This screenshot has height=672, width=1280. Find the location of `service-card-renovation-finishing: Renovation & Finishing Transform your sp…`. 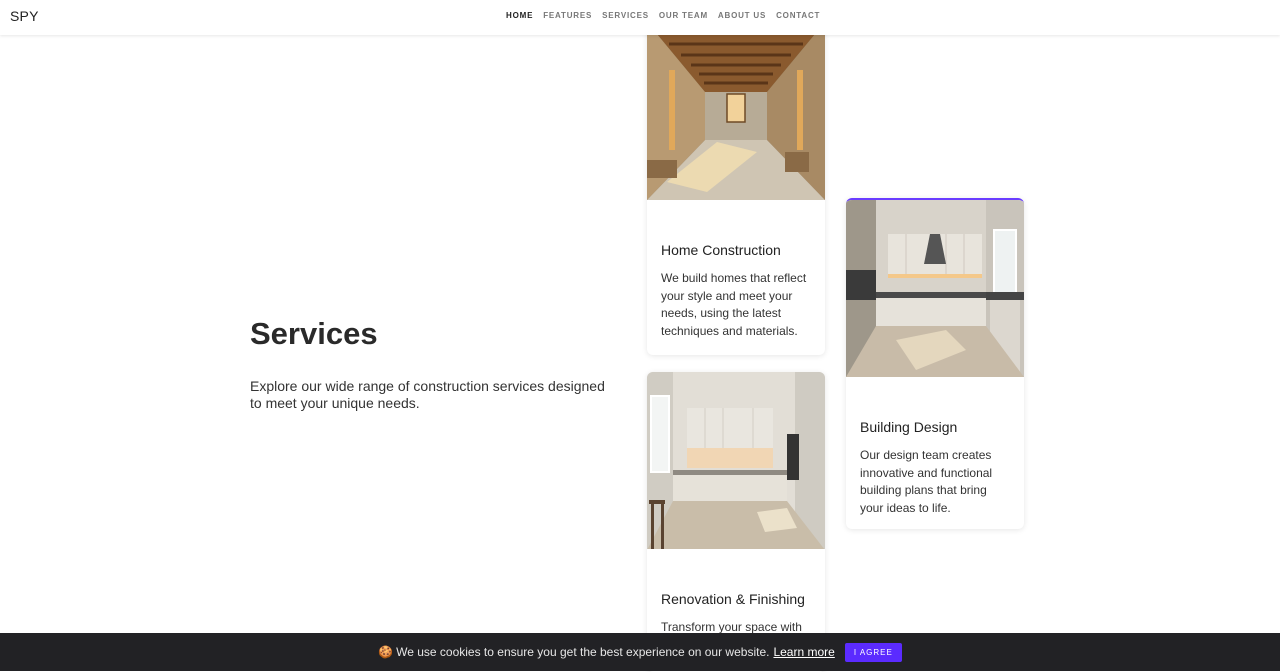

service-card-renovation-finishing: Renovation & Finishing Transform your sp… is located at coordinates (736, 522).